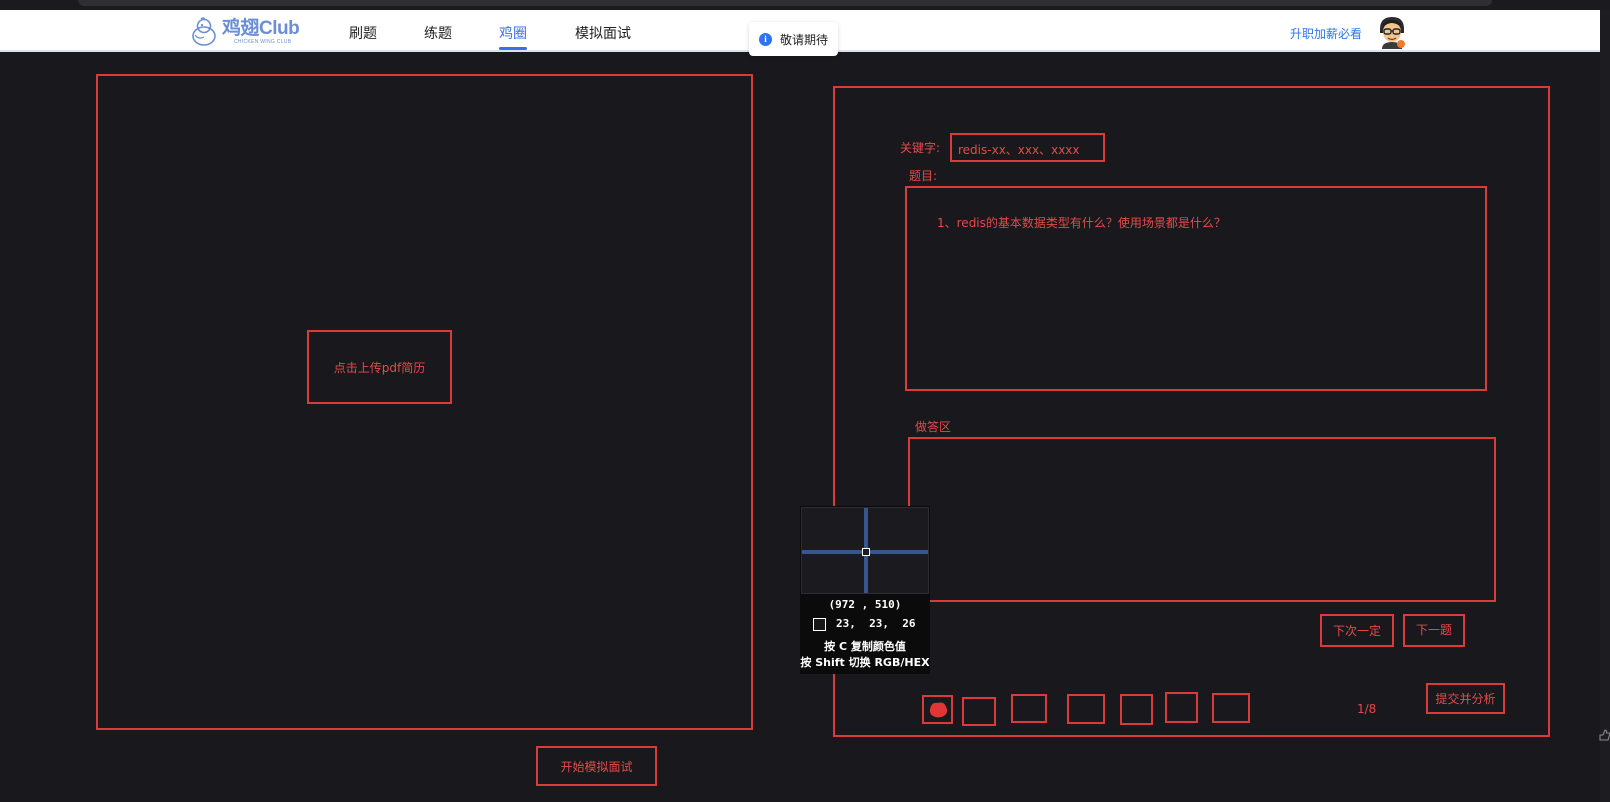 The image size is (1610, 802). Describe the element at coordinates (1196, 288) in the screenshot. I see `question-box: 1、redis的基本数据类型有什么？使用场景都是什么？` at that location.